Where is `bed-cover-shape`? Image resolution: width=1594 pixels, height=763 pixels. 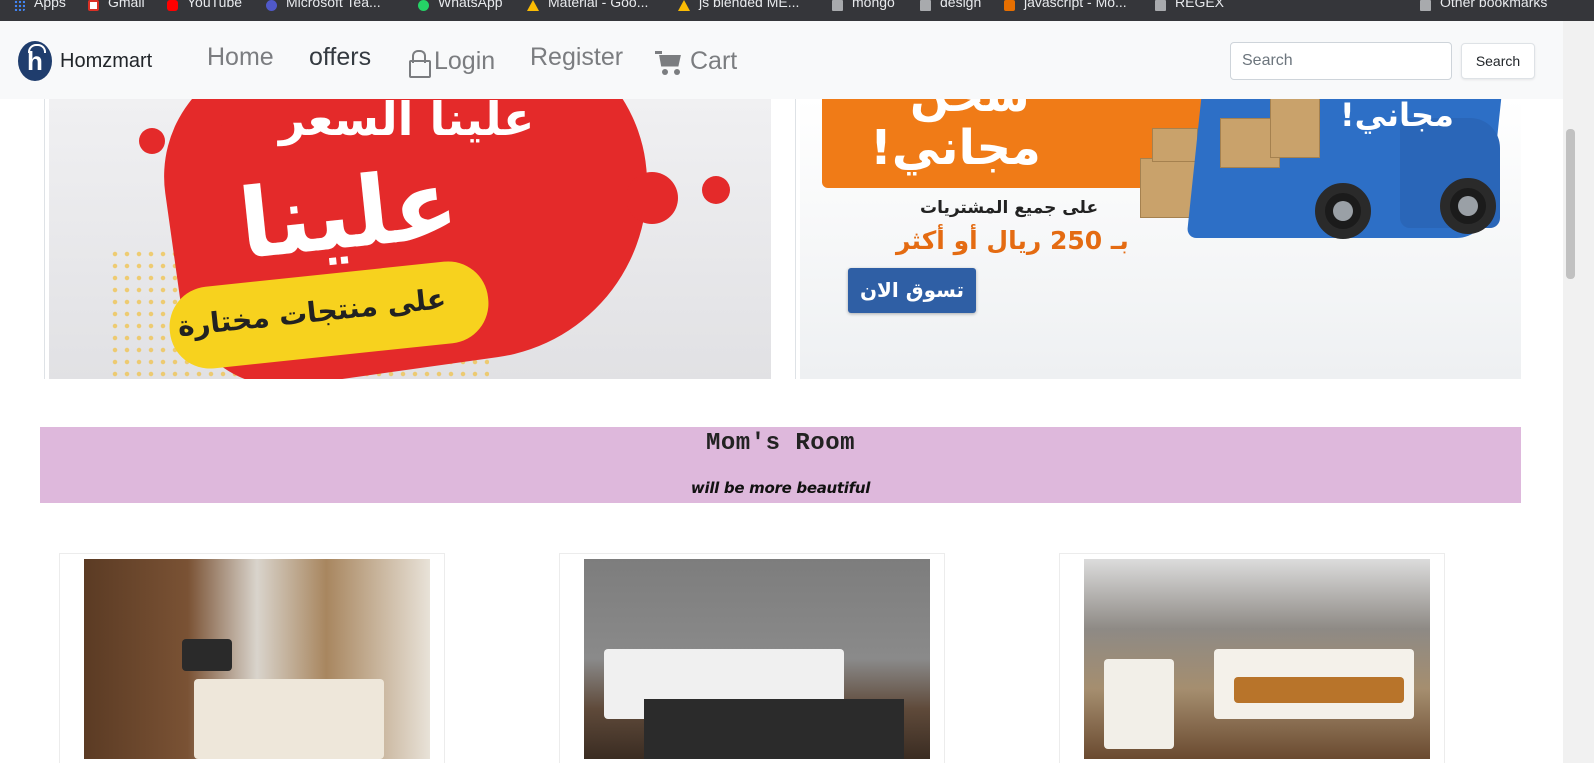
bed-cover-shape is located at coordinates (1319, 690).